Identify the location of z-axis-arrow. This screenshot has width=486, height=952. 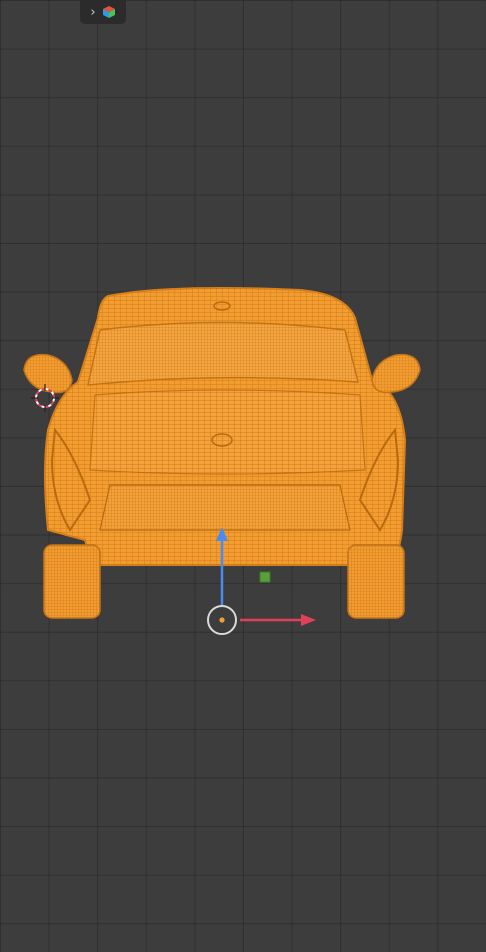
(222, 566).